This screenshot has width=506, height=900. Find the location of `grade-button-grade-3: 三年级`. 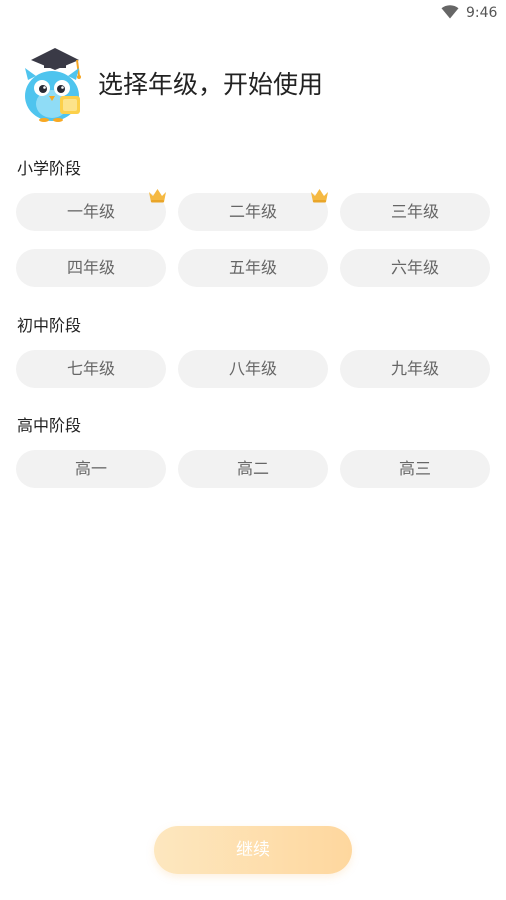

grade-button-grade-3: 三年级 is located at coordinates (415, 212).